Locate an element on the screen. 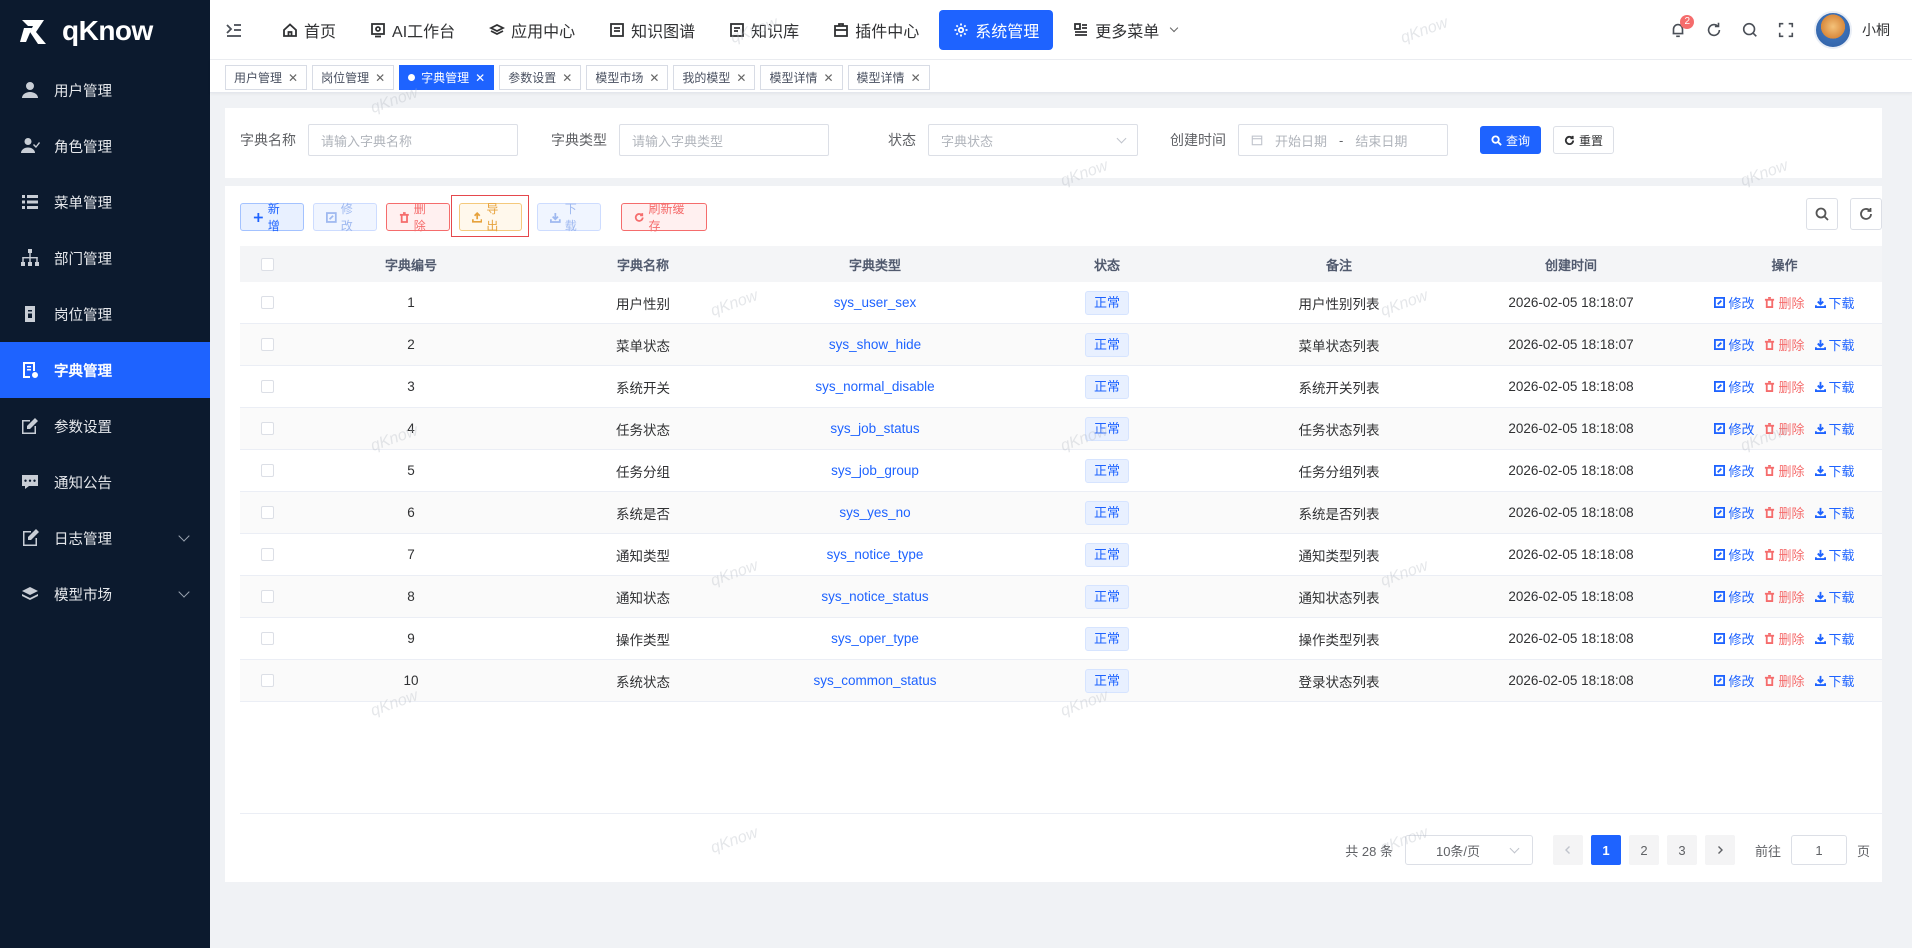 The width and height of the screenshot is (1912, 948). tag-6: 模型详情 ✕ is located at coordinates (801, 77).